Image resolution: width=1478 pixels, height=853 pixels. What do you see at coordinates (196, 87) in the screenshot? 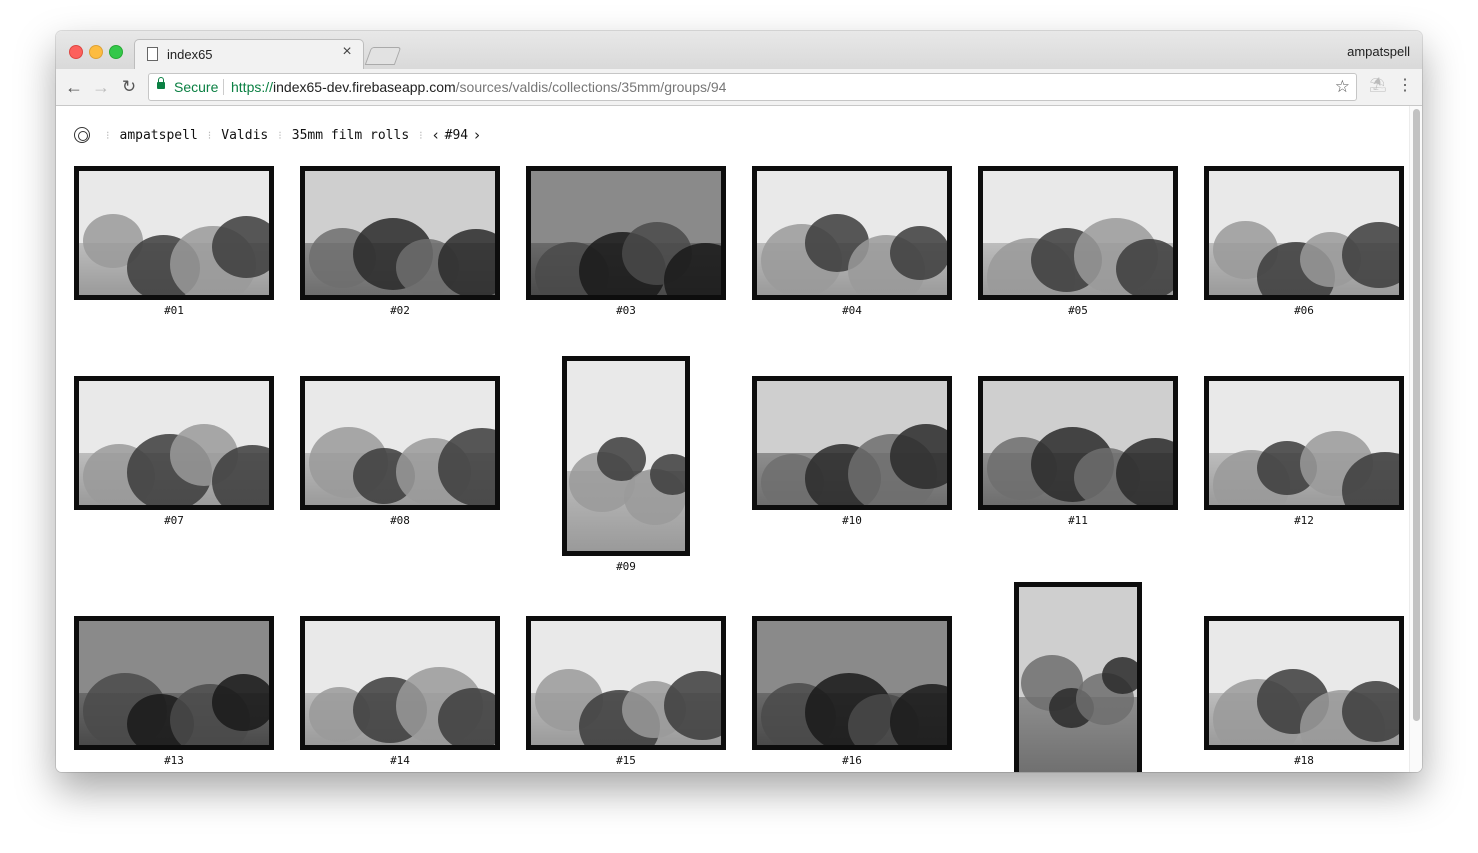
I see `secure-label: Secure` at bounding box center [196, 87].